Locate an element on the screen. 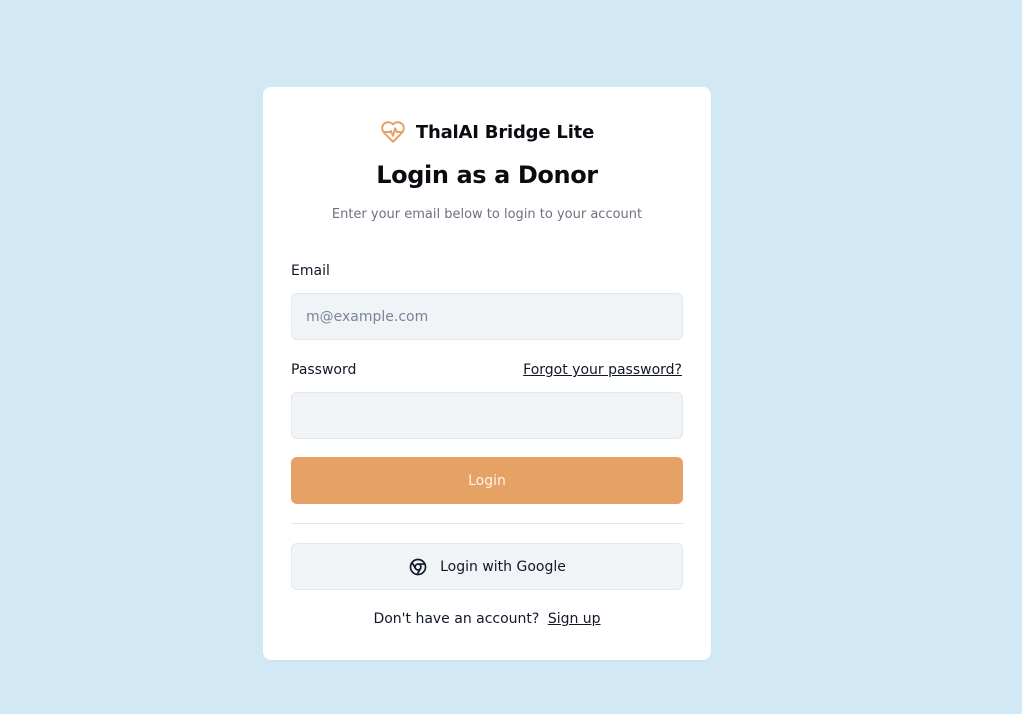  email-label: Email is located at coordinates (310, 271).